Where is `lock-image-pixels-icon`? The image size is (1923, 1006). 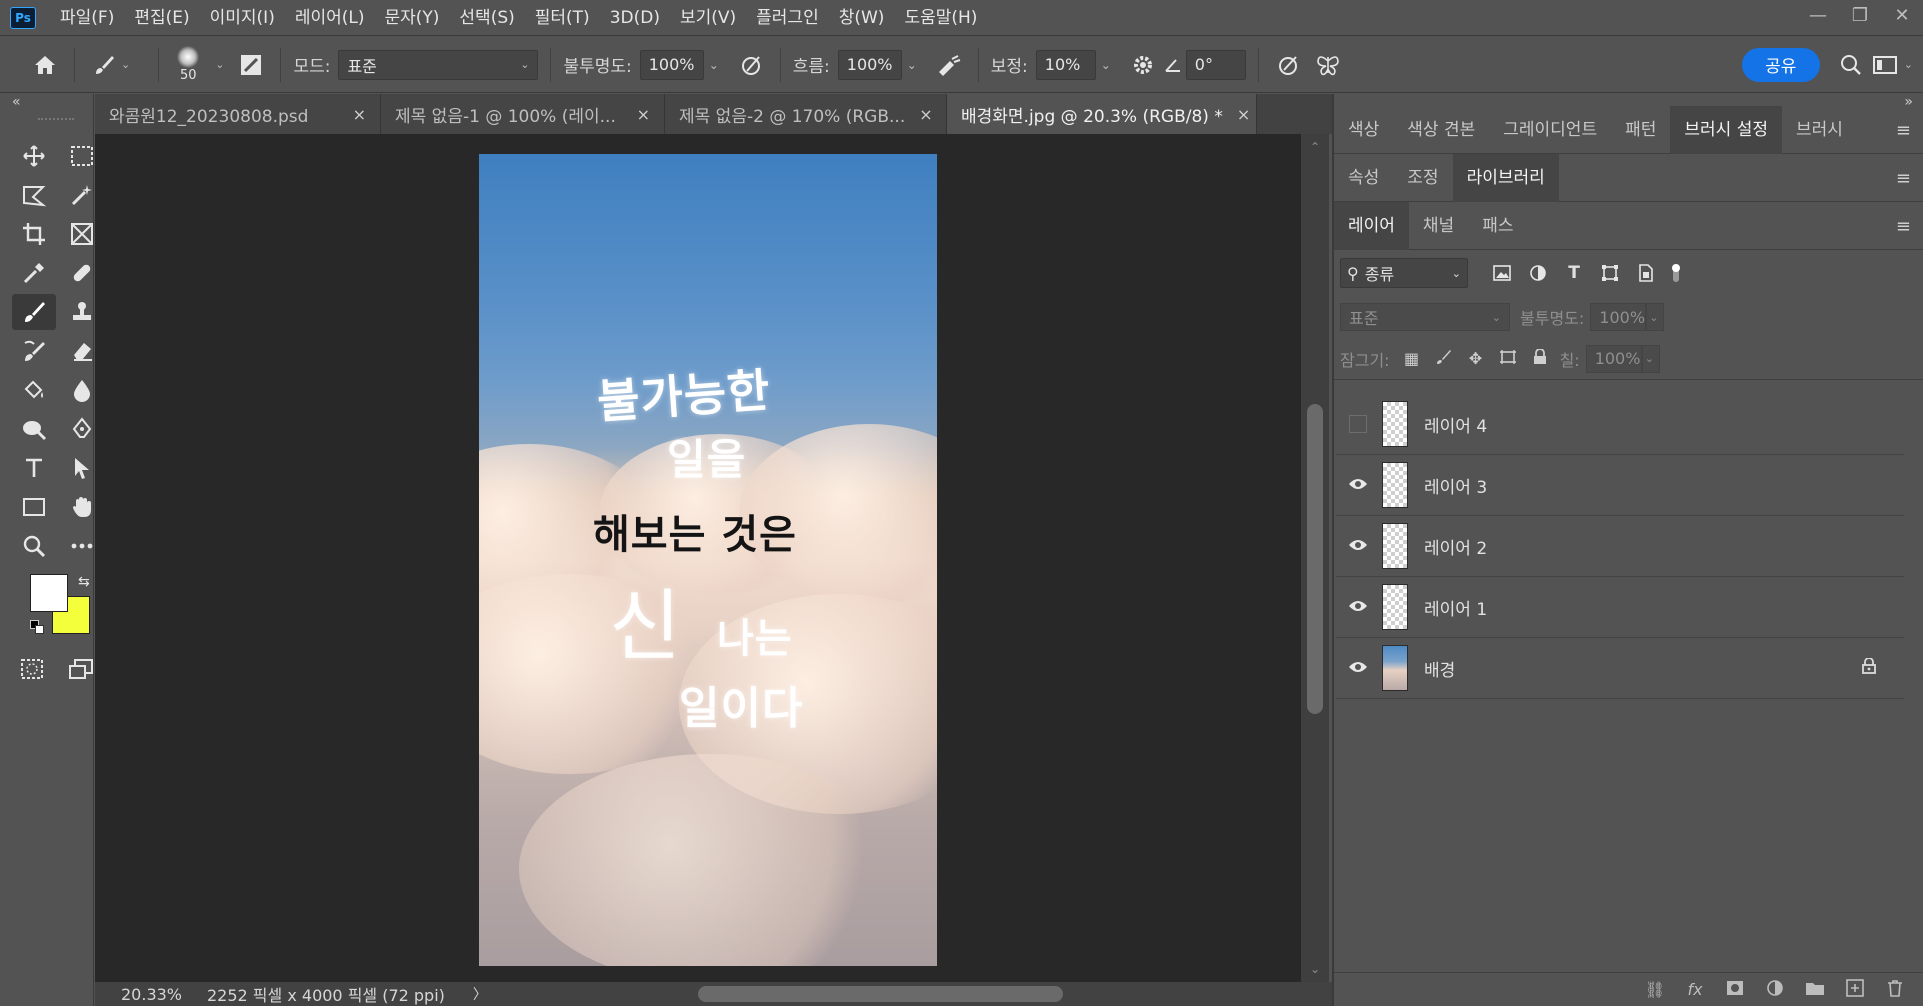
lock-image-pixels-icon is located at coordinates (1444, 359).